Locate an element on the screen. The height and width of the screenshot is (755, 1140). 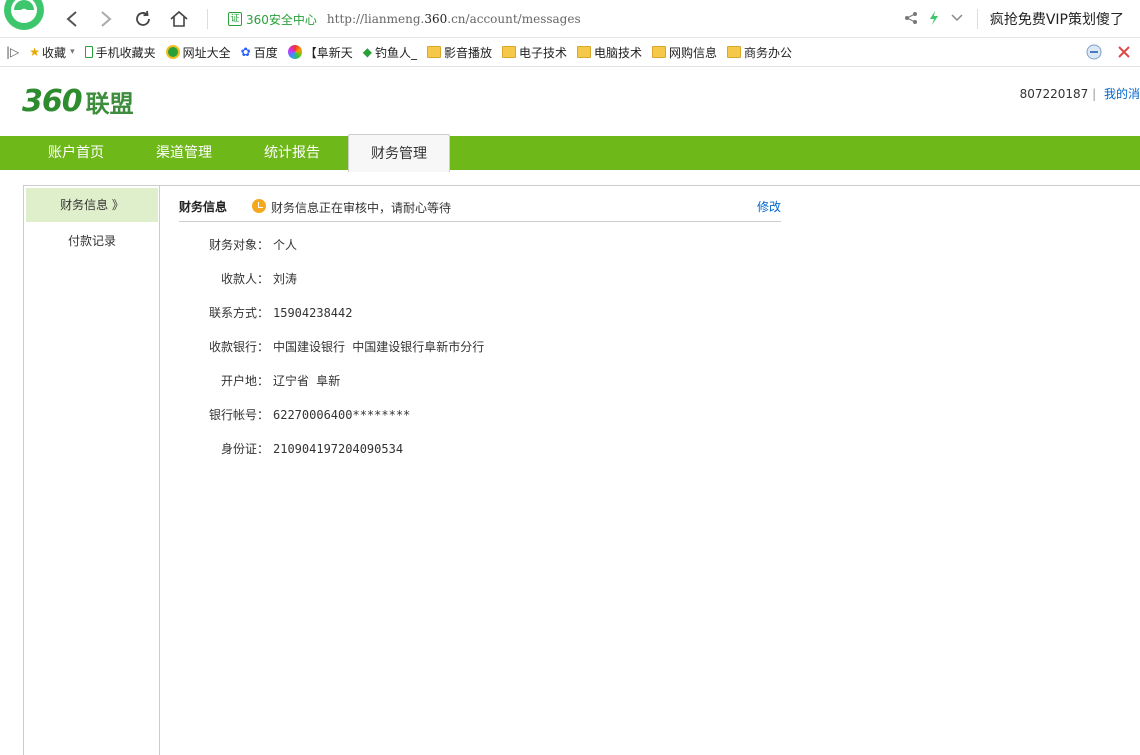
bookmark-site-nav: 网址大全 is located at coordinates (198, 52).